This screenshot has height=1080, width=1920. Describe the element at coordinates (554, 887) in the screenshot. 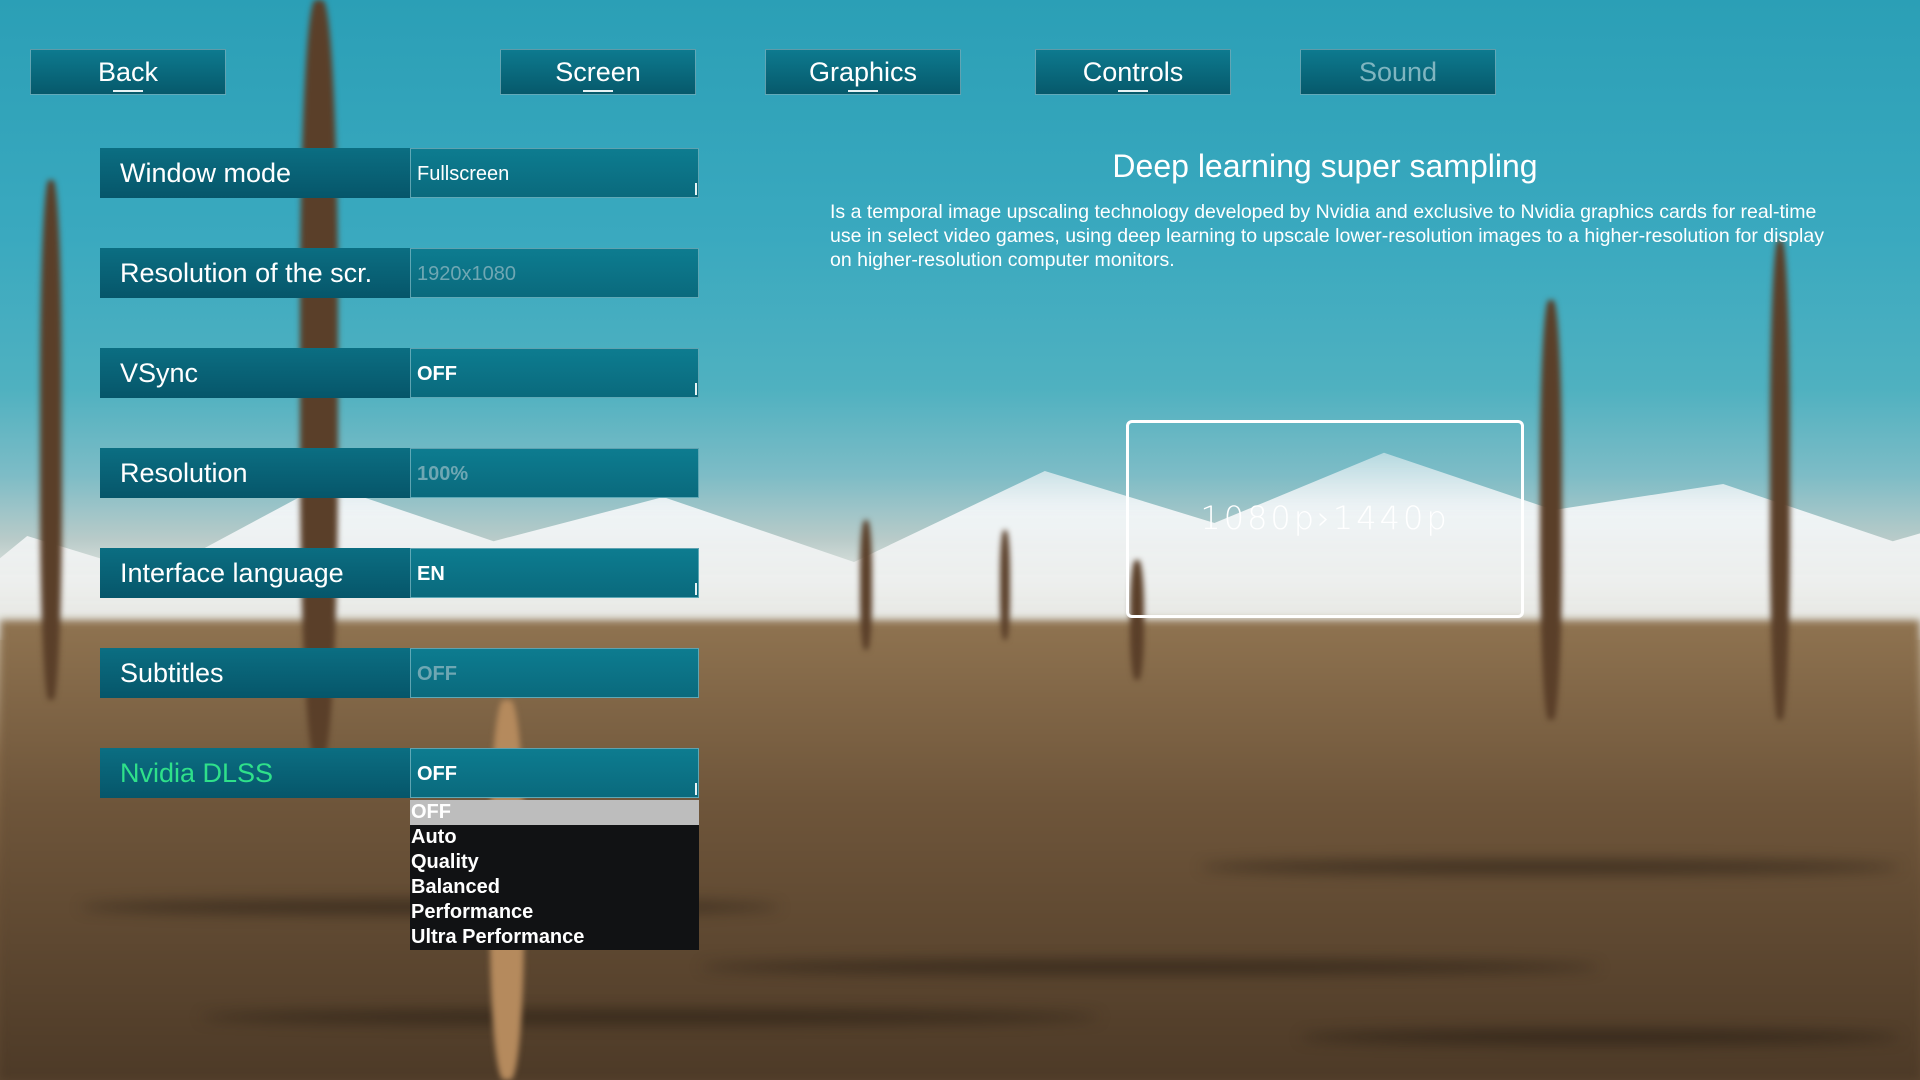

I see `dropdown-option-balanced: Balanced` at that location.